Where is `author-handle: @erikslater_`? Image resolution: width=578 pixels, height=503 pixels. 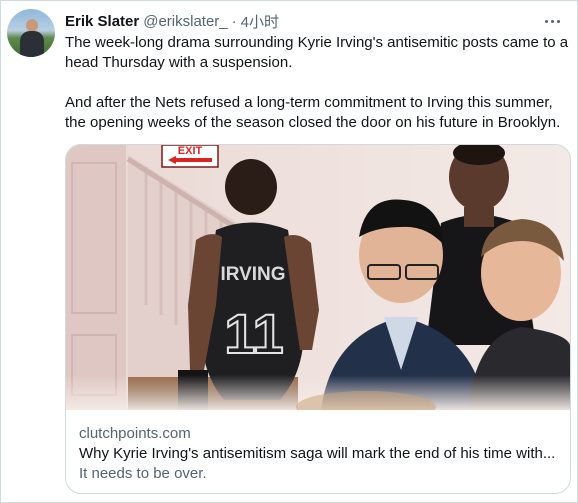
author-handle: @erikslater_ is located at coordinates (185, 21).